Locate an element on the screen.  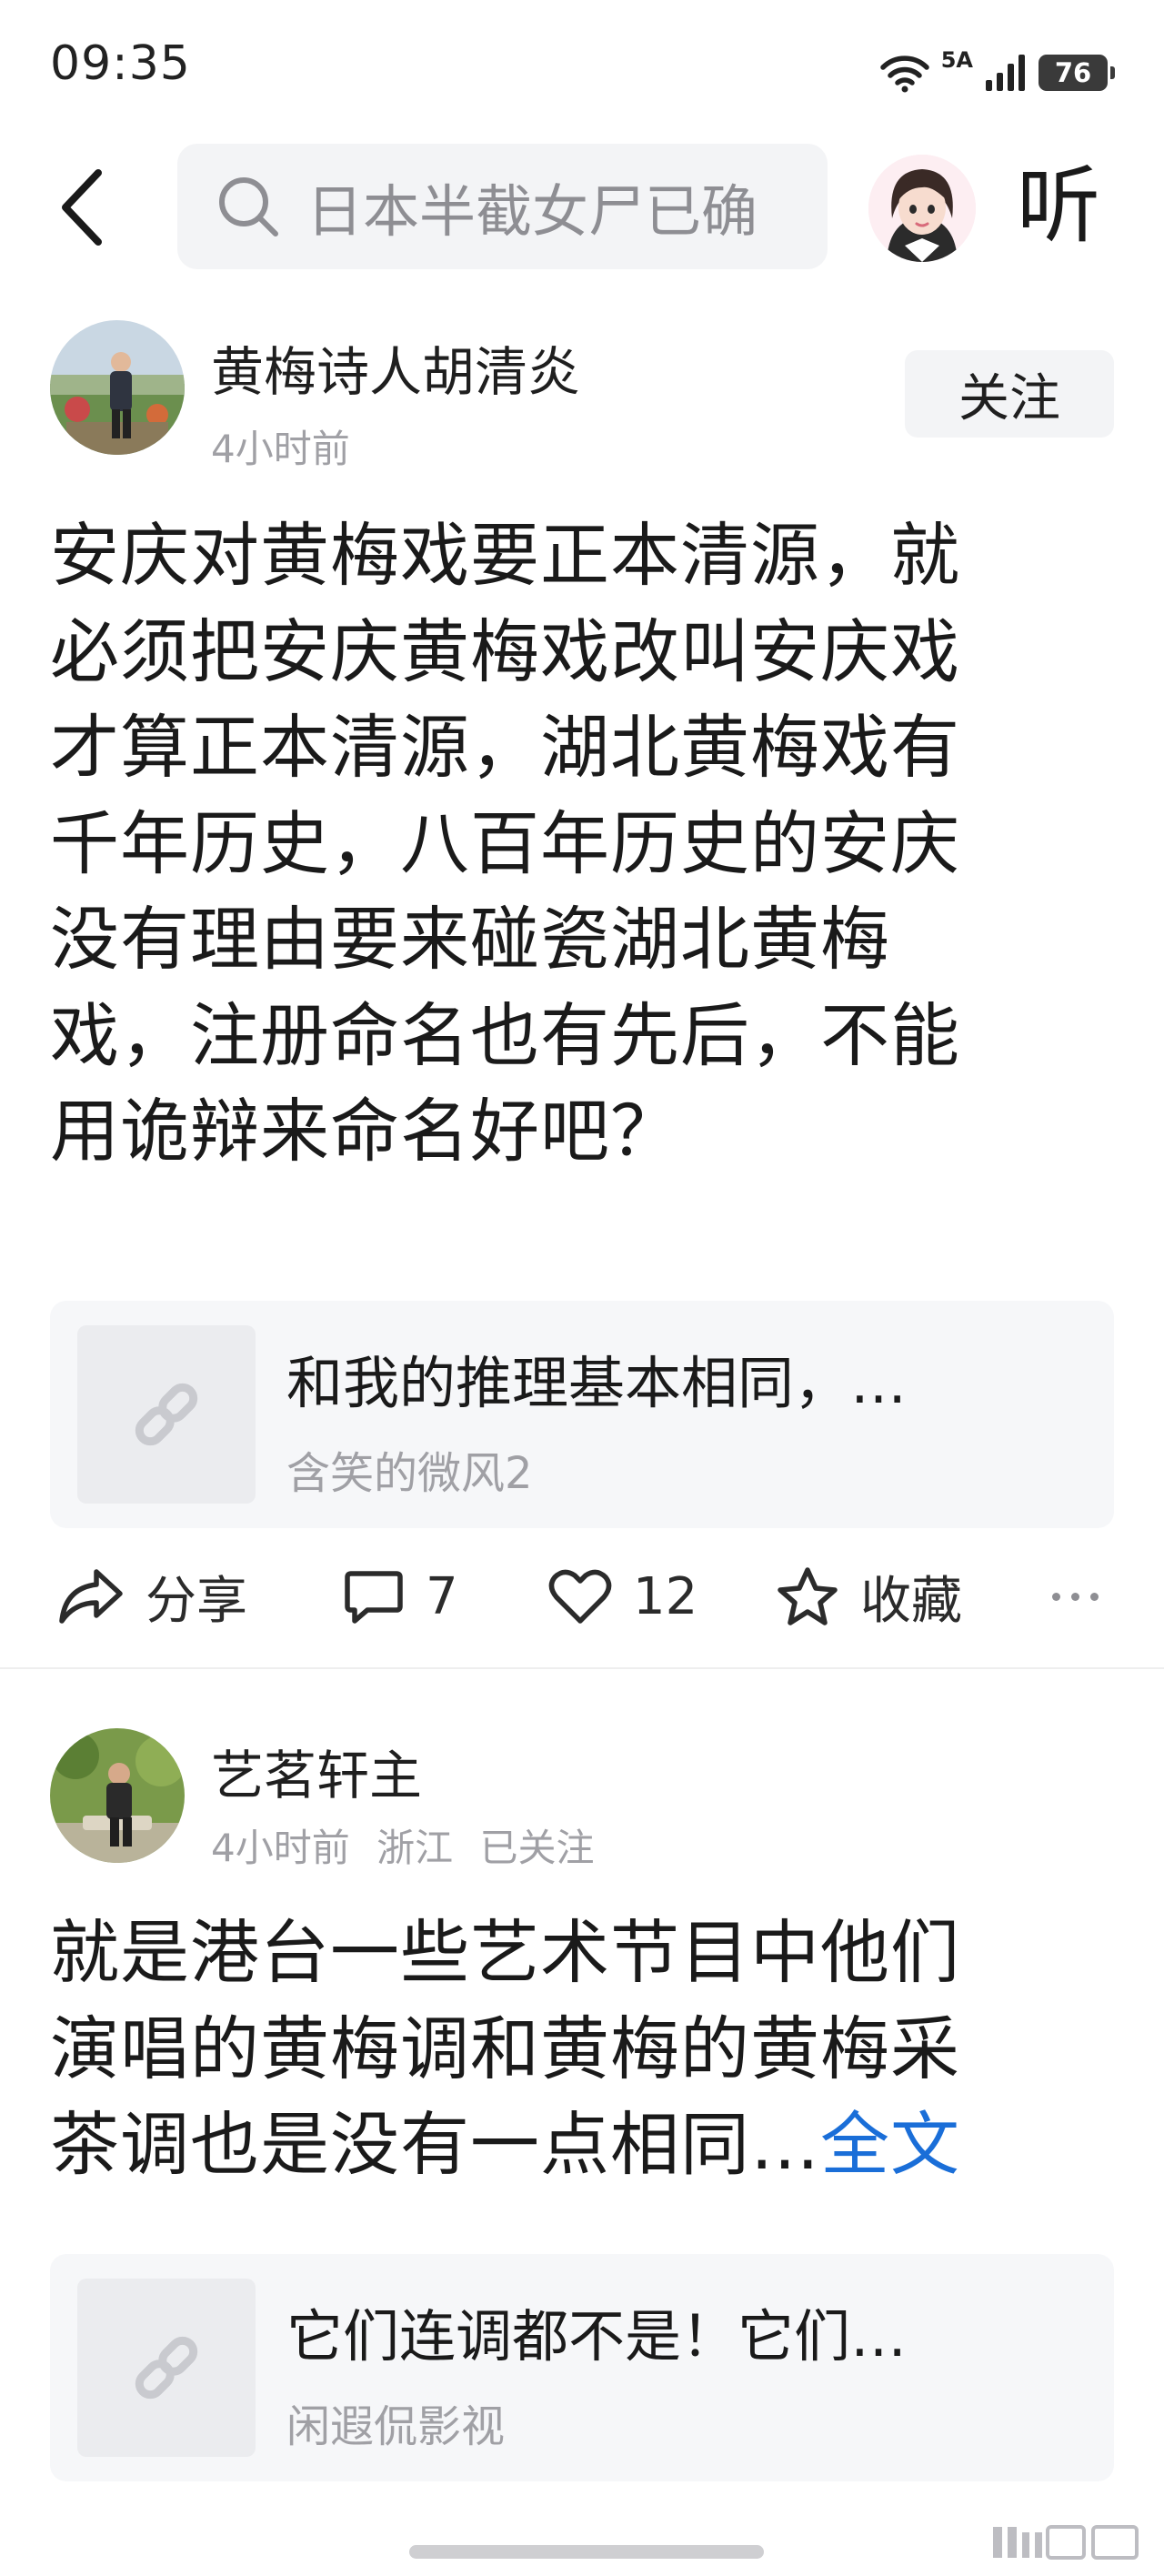
search-placeholder: 日本半截女尸已确 is located at coordinates (532, 211).